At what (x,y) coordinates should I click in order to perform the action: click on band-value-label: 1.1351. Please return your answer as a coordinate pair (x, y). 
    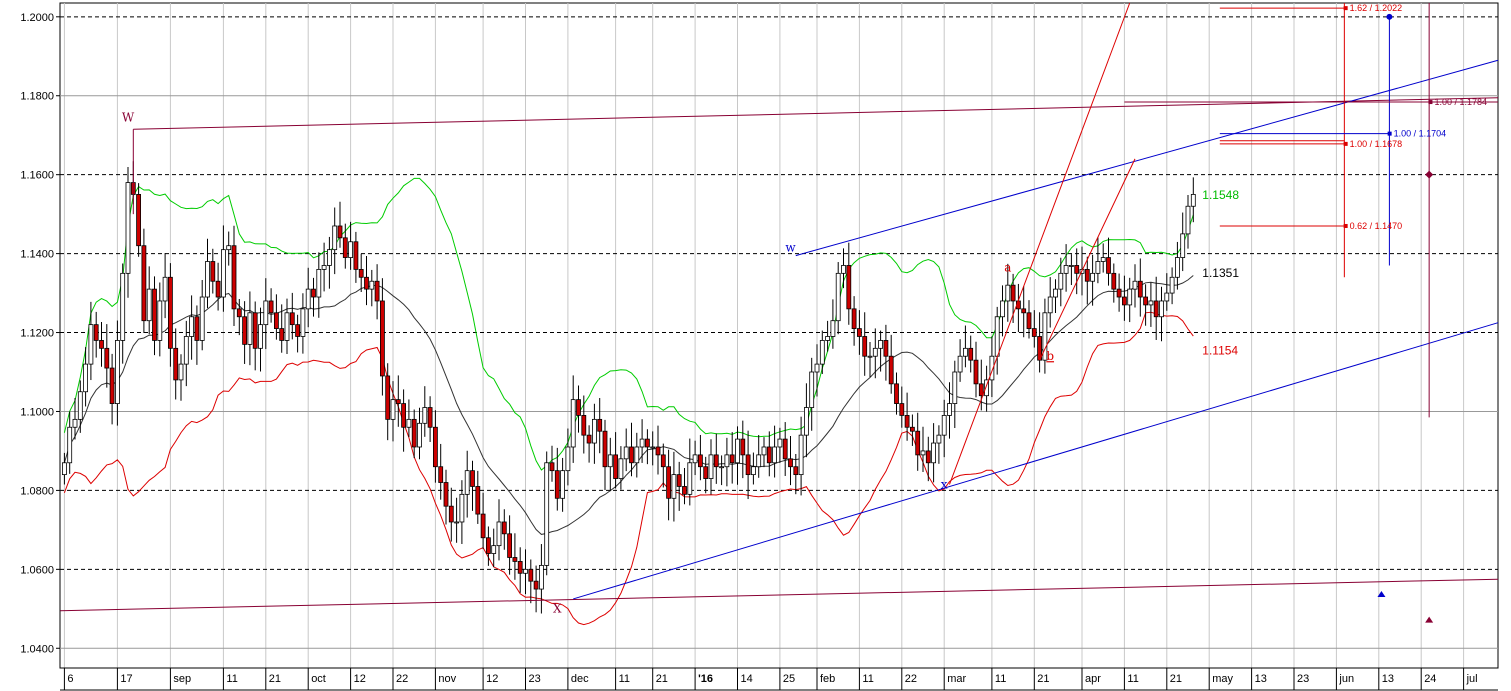
    Looking at the image, I should click on (1220, 273).